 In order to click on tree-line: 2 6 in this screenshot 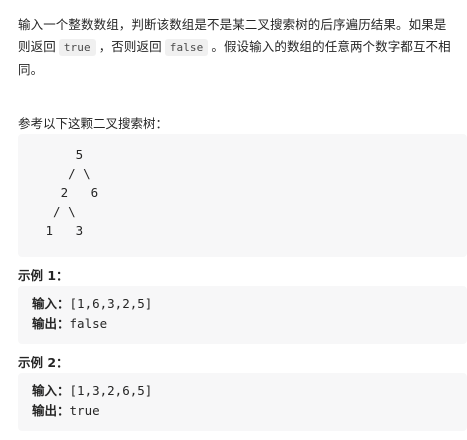, I will do `click(68, 192)`.